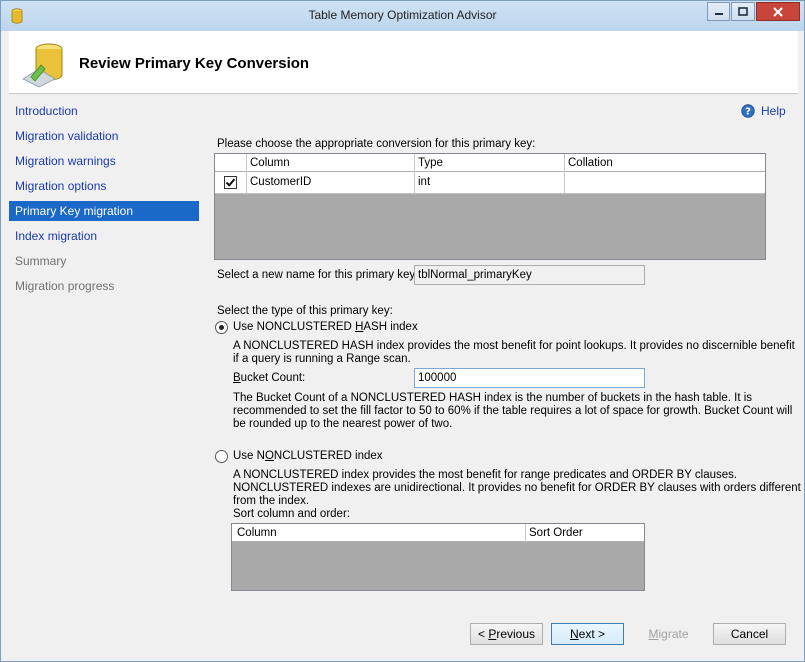 This screenshot has height=662, width=805. Describe the element at coordinates (231, 163) in the screenshot. I see `grid-header-selector` at that location.